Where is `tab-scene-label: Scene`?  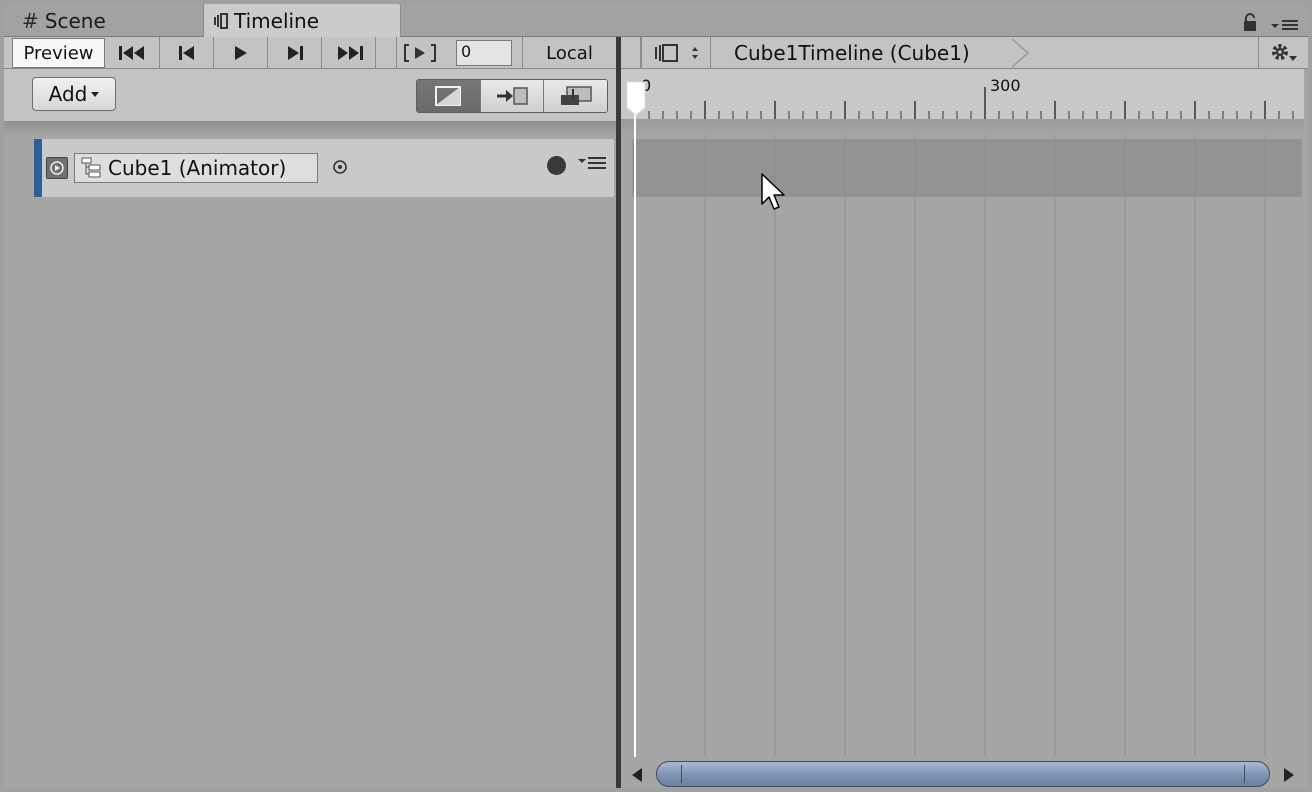 tab-scene-label: Scene is located at coordinates (75, 20).